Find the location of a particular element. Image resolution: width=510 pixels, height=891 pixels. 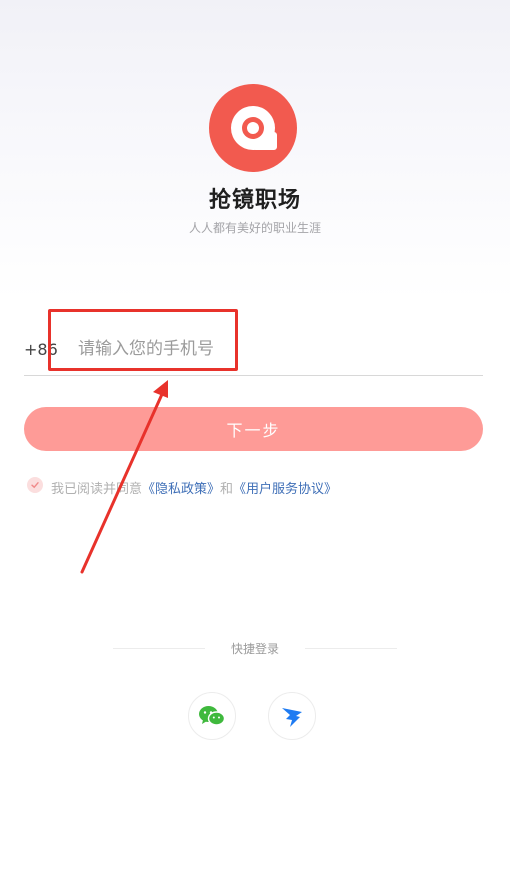

camera-logo-icon is located at coordinates (254, 128).